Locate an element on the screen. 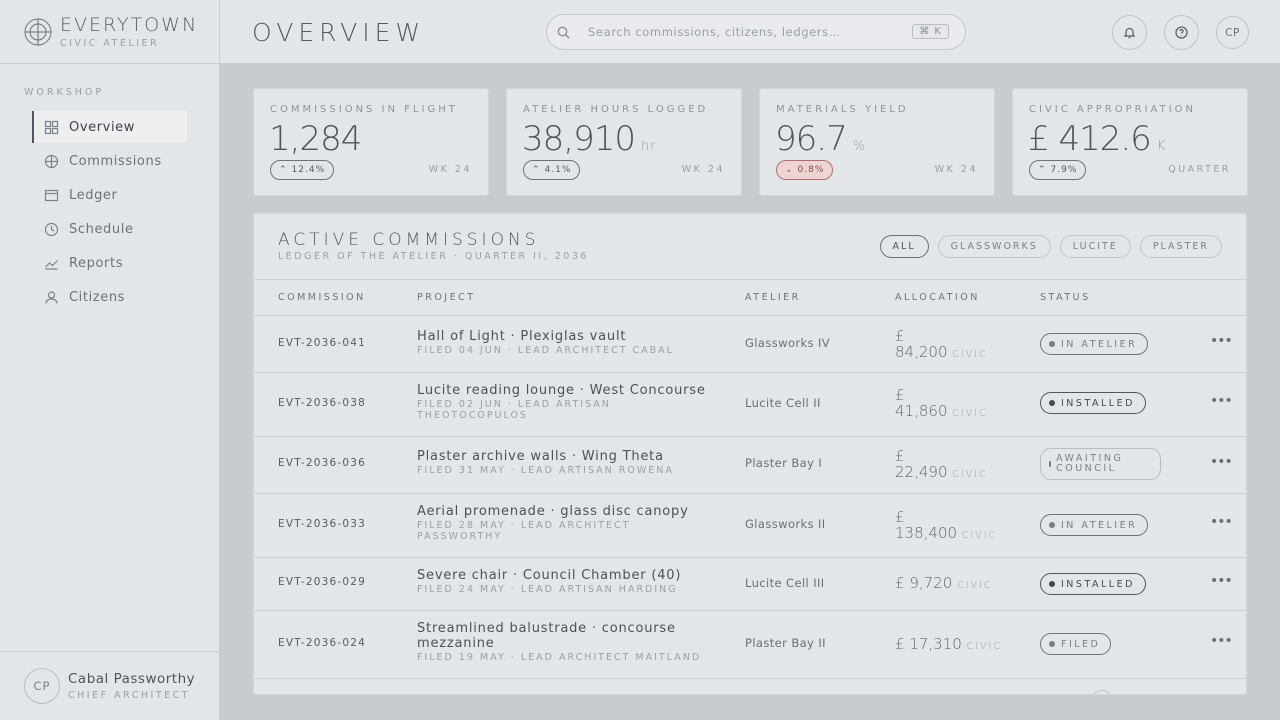 The height and width of the screenshot is (720, 1280). kpi-change-value: 7.9% is located at coordinates (1064, 170).